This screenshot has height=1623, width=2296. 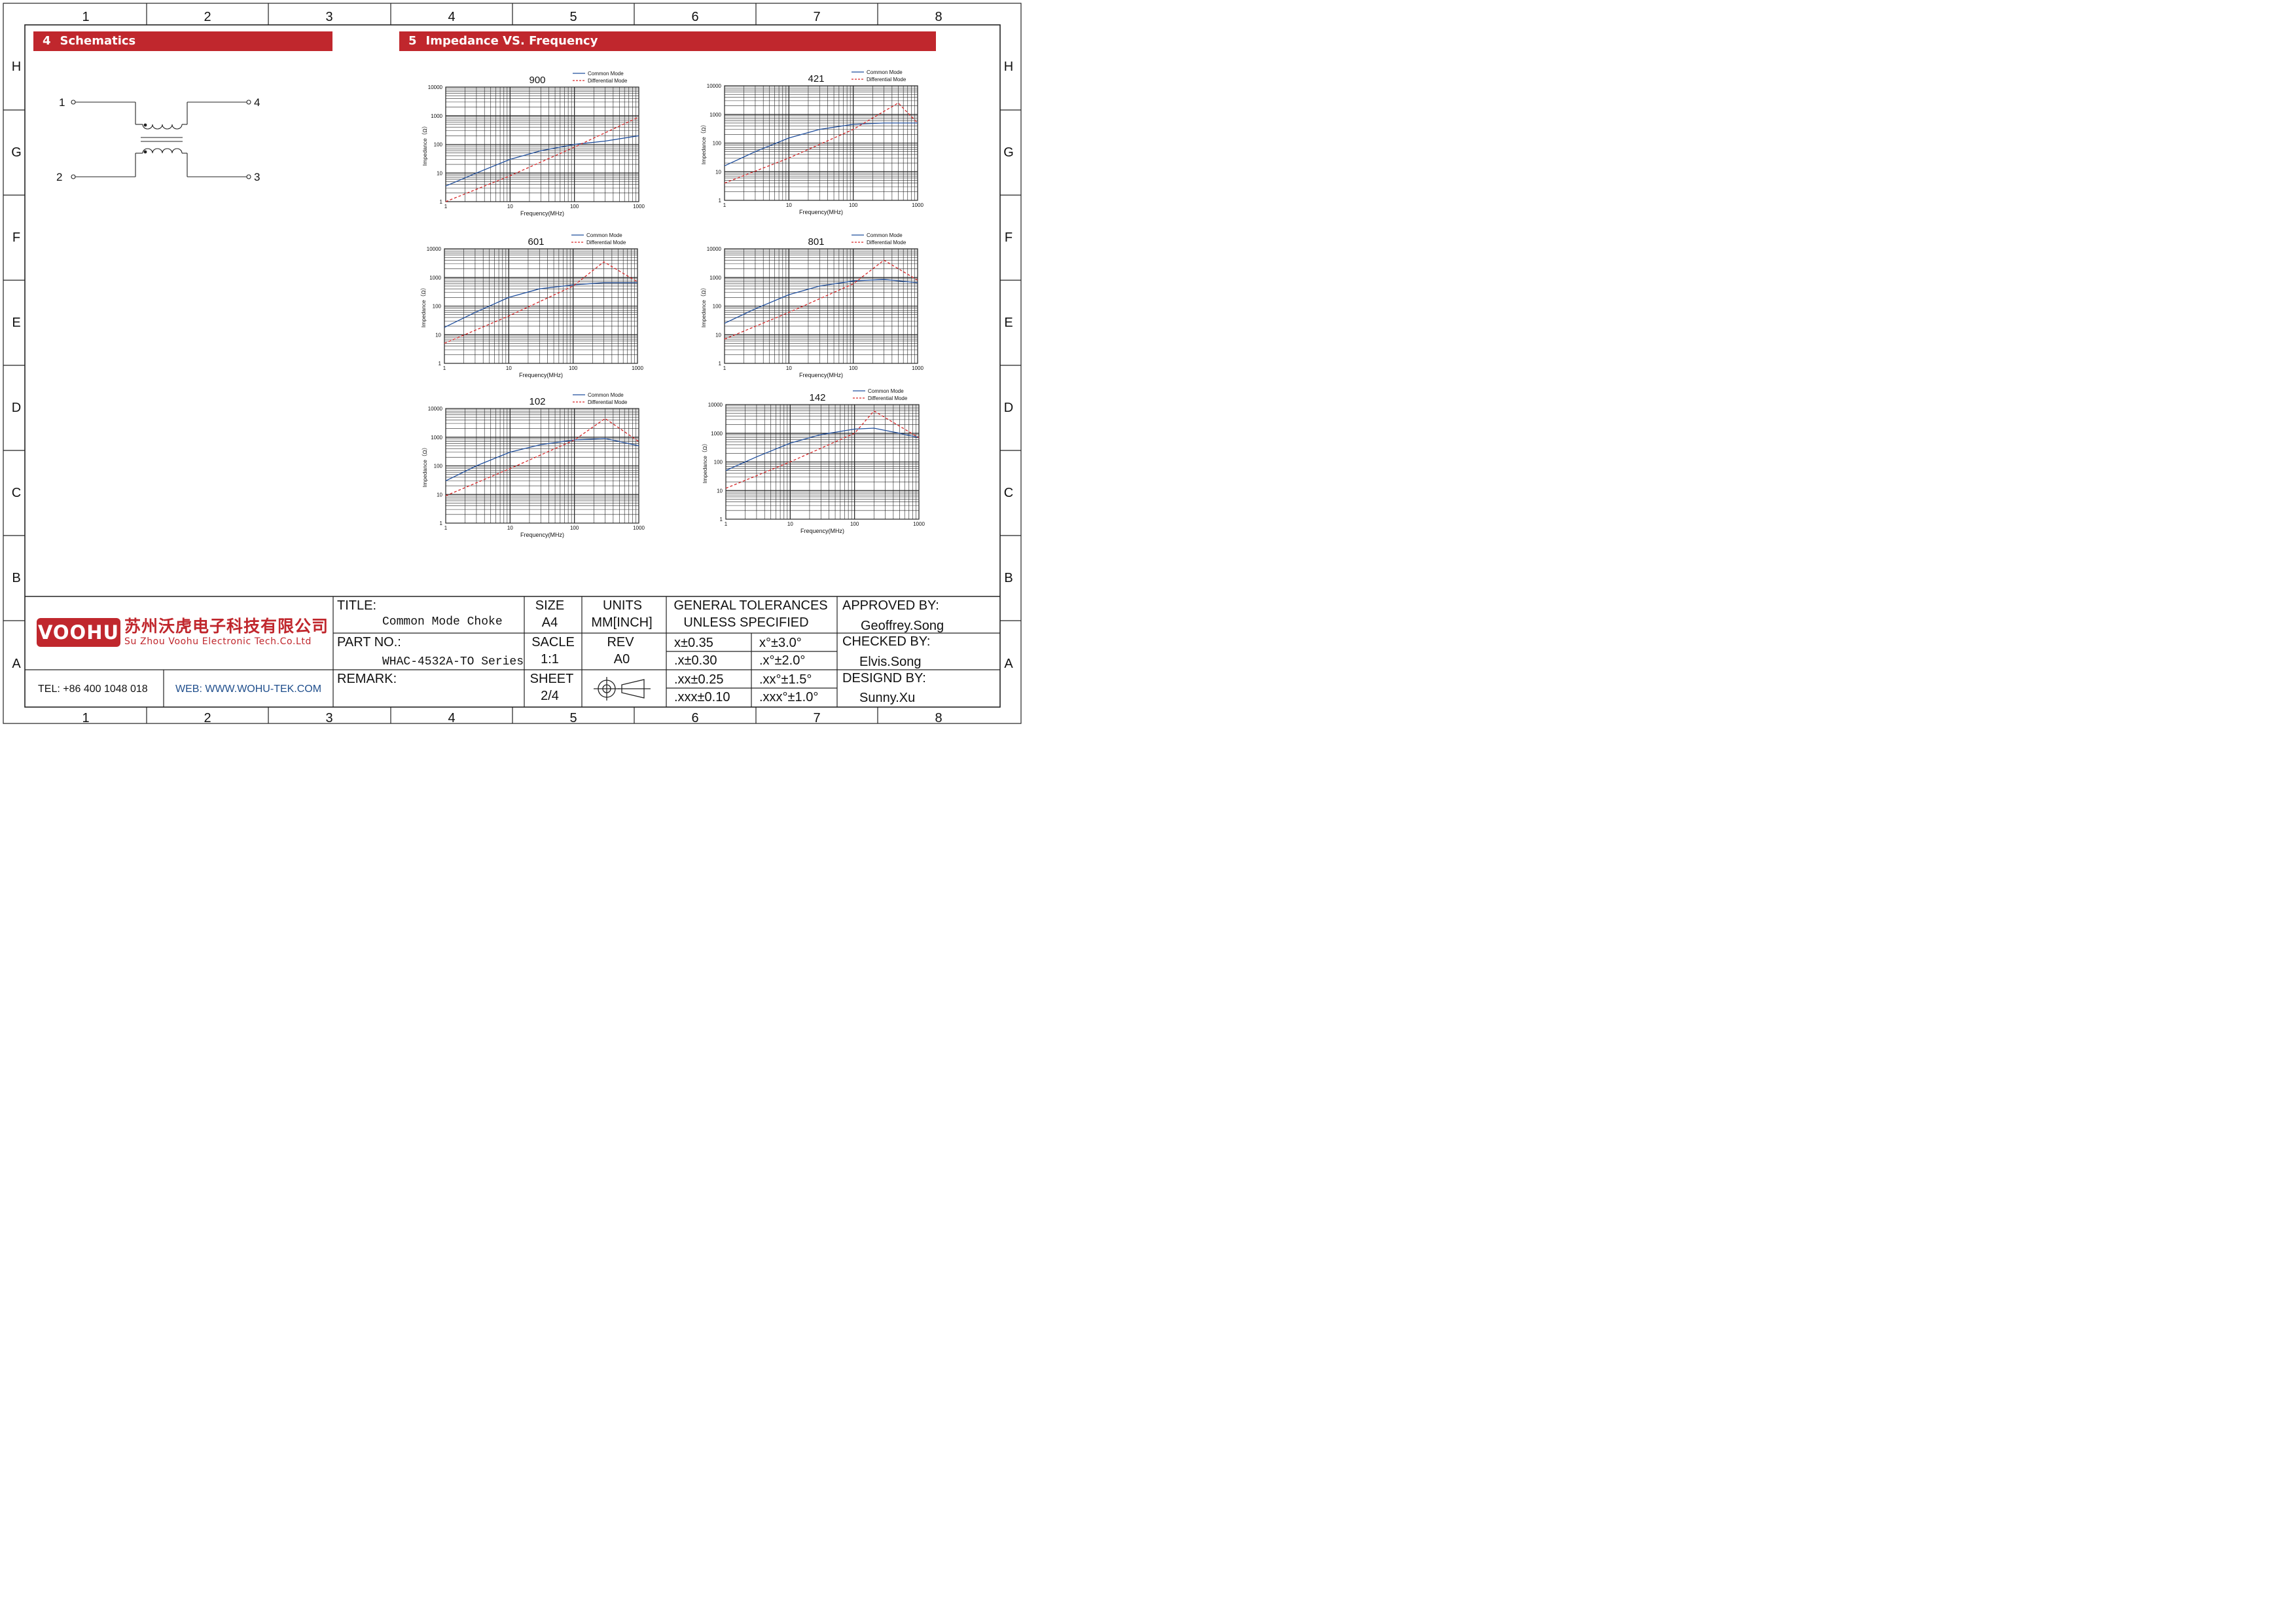 I want to click on approved-by-value: Geoffrey.Song, so click(x=902, y=626).